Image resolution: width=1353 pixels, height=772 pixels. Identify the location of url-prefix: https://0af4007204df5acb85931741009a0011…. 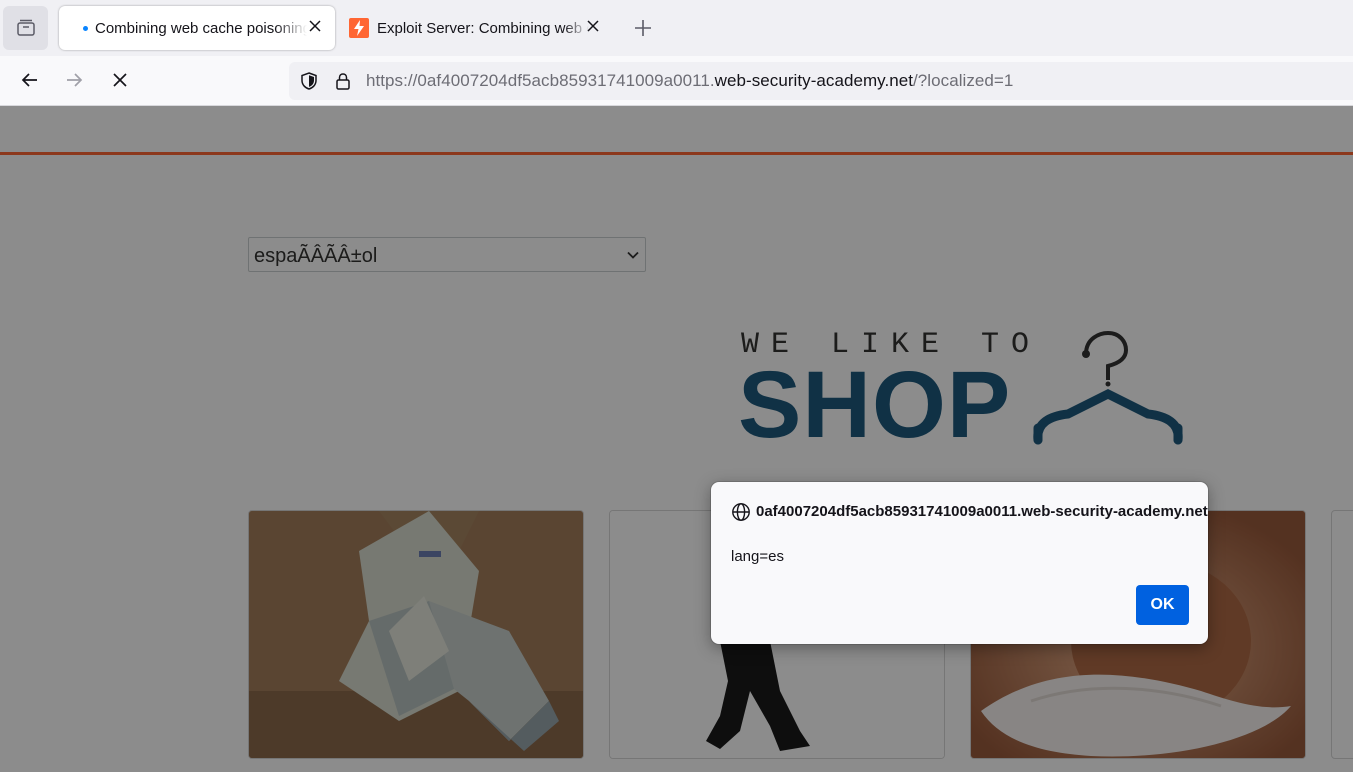
(540, 80).